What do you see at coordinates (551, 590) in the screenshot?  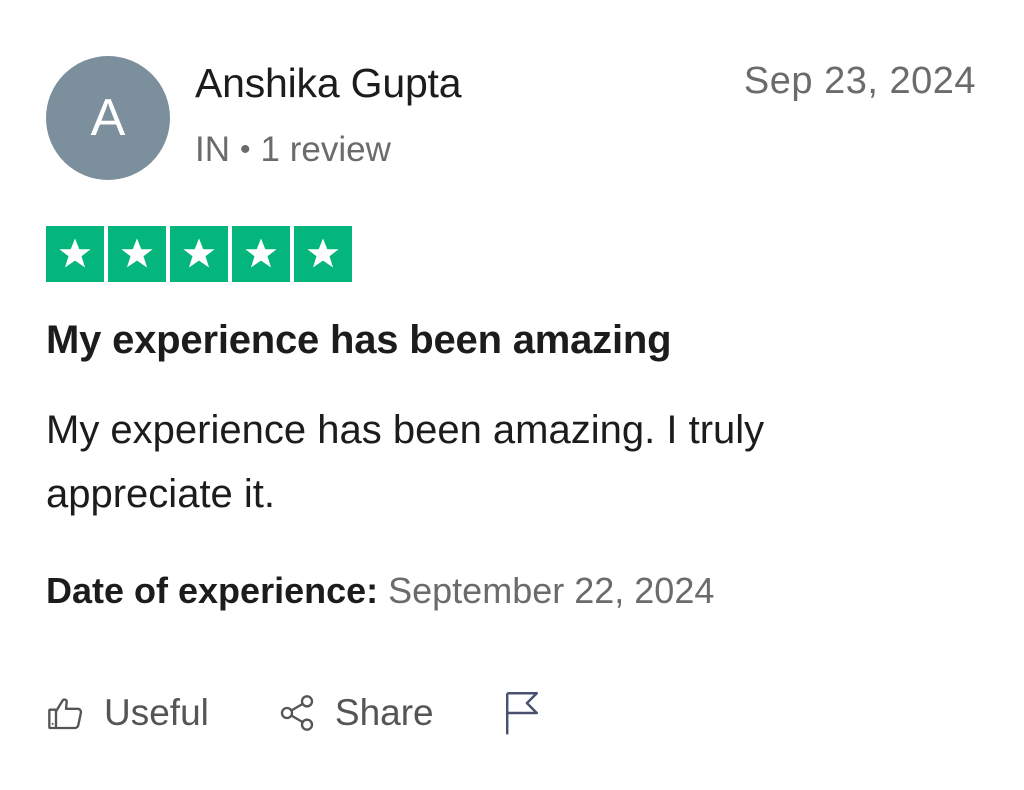 I see `experience-date: September 22, 2024` at bounding box center [551, 590].